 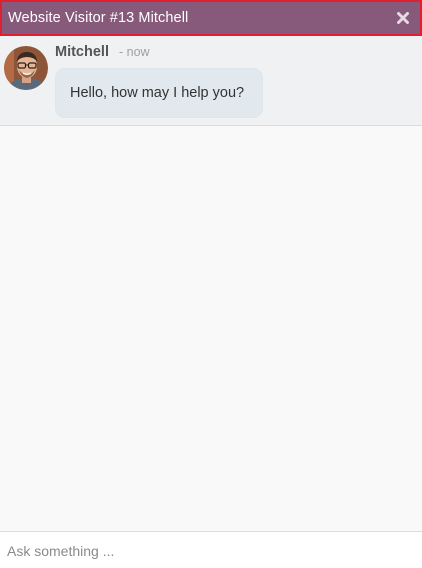 I want to click on message-bubble: Hello, how may I help you?, so click(x=159, y=93).